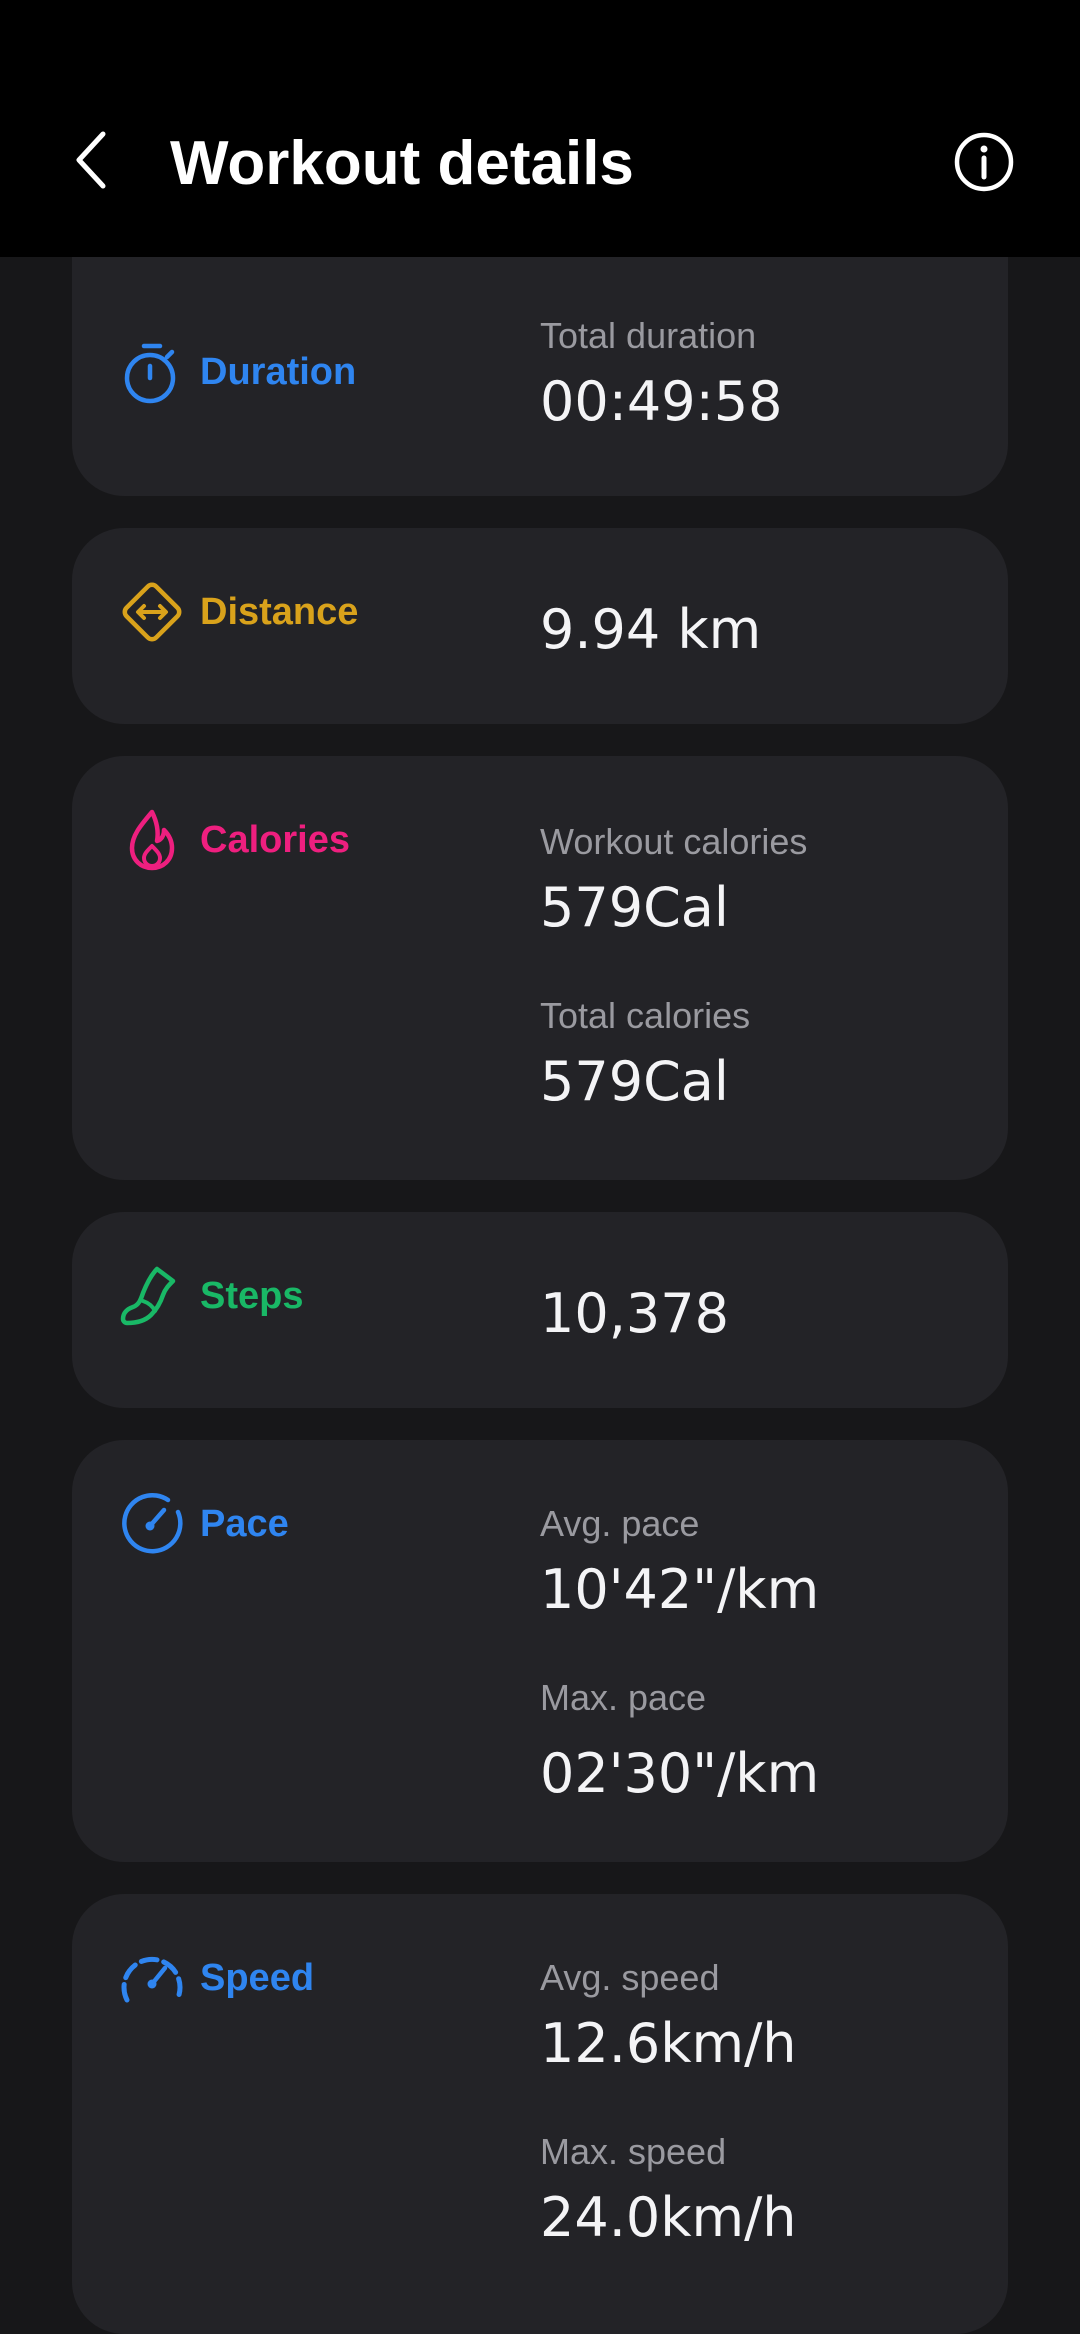 Image resolution: width=1080 pixels, height=2334 pixels. I want to click on workout-calories-label: Workout calories, so click(674, 841).